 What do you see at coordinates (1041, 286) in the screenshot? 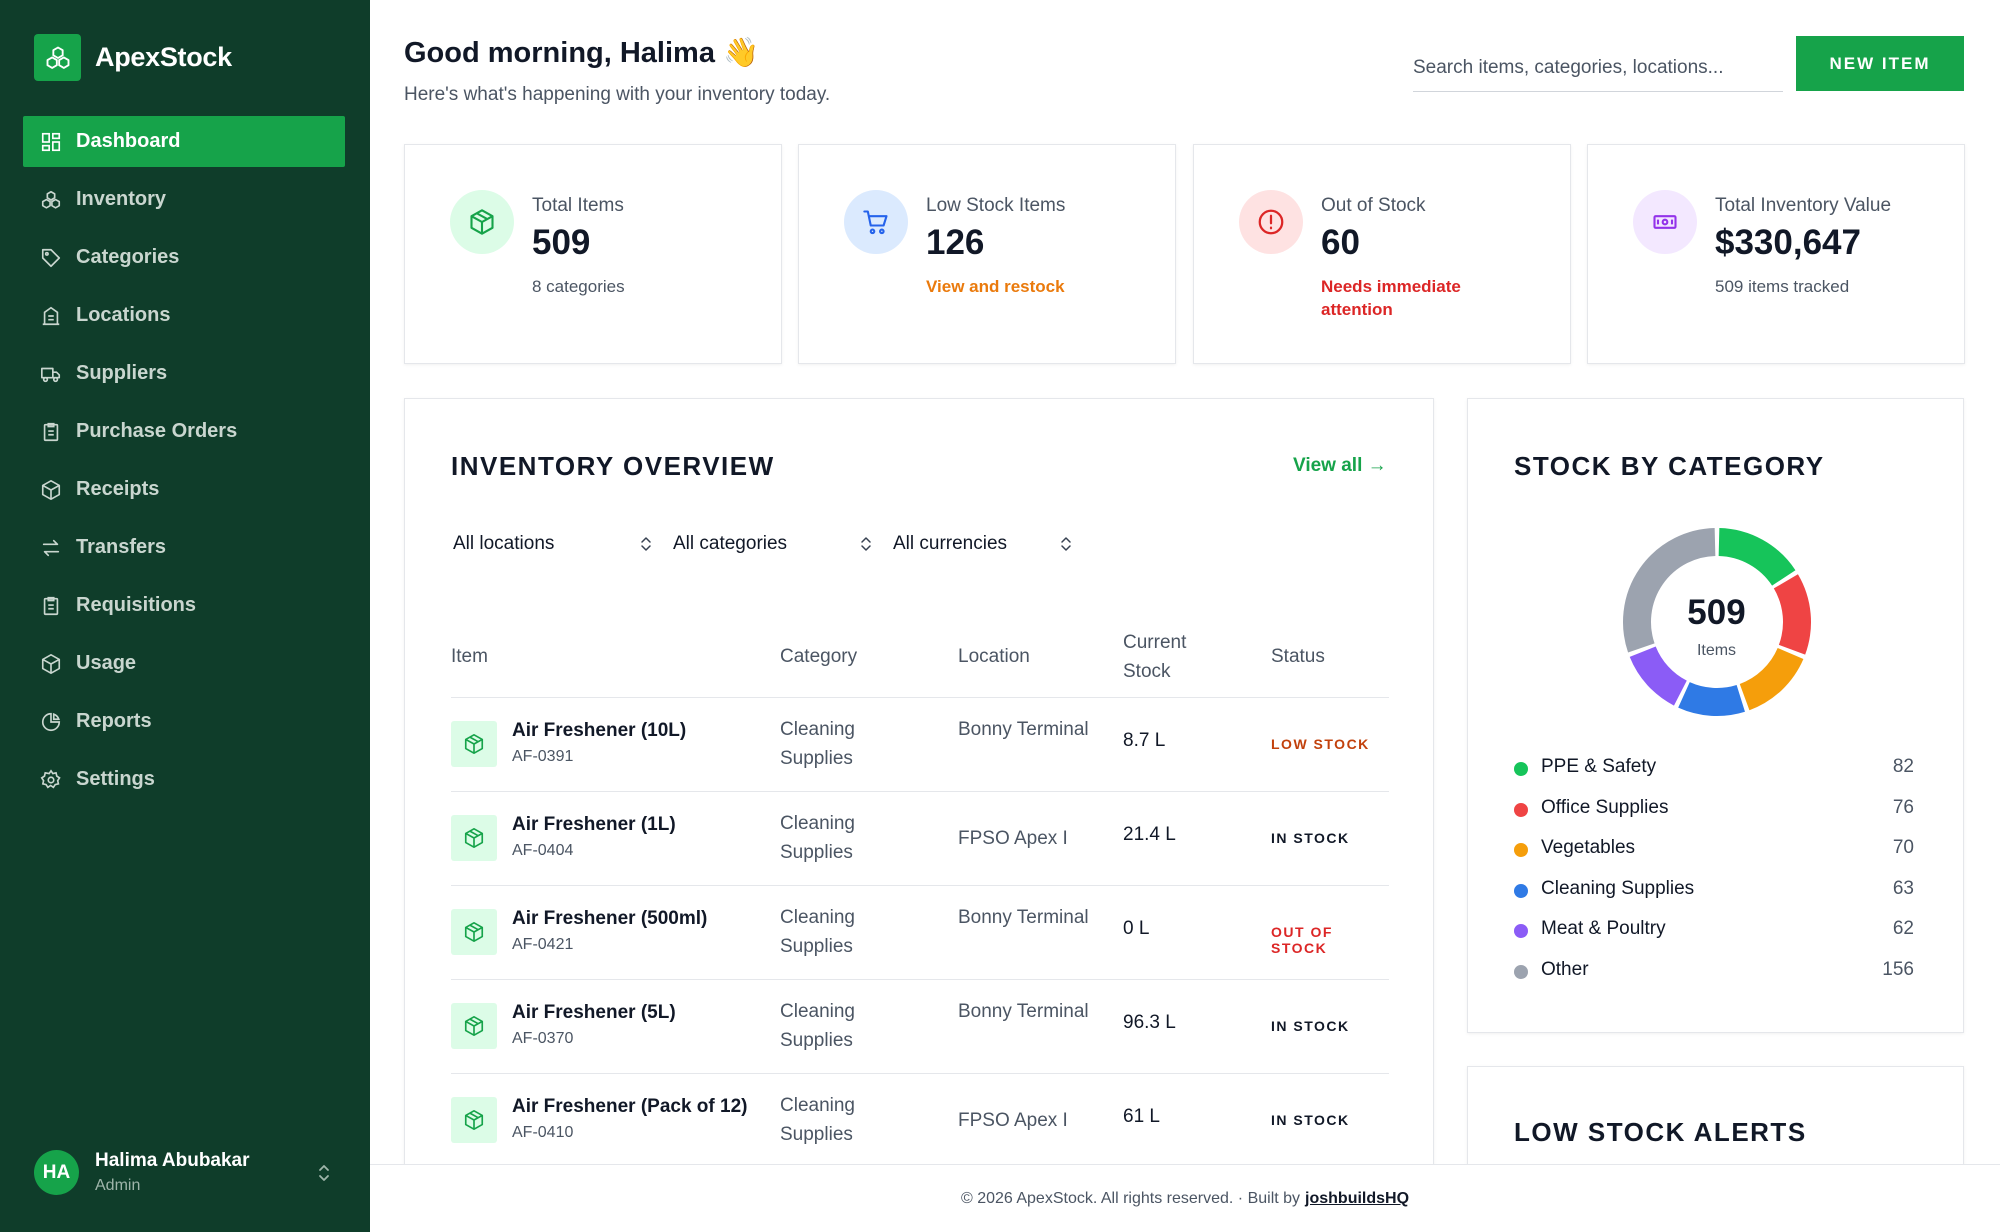
I see `view-and-restock-link: View and restock` at bounding box center [1041, 286].